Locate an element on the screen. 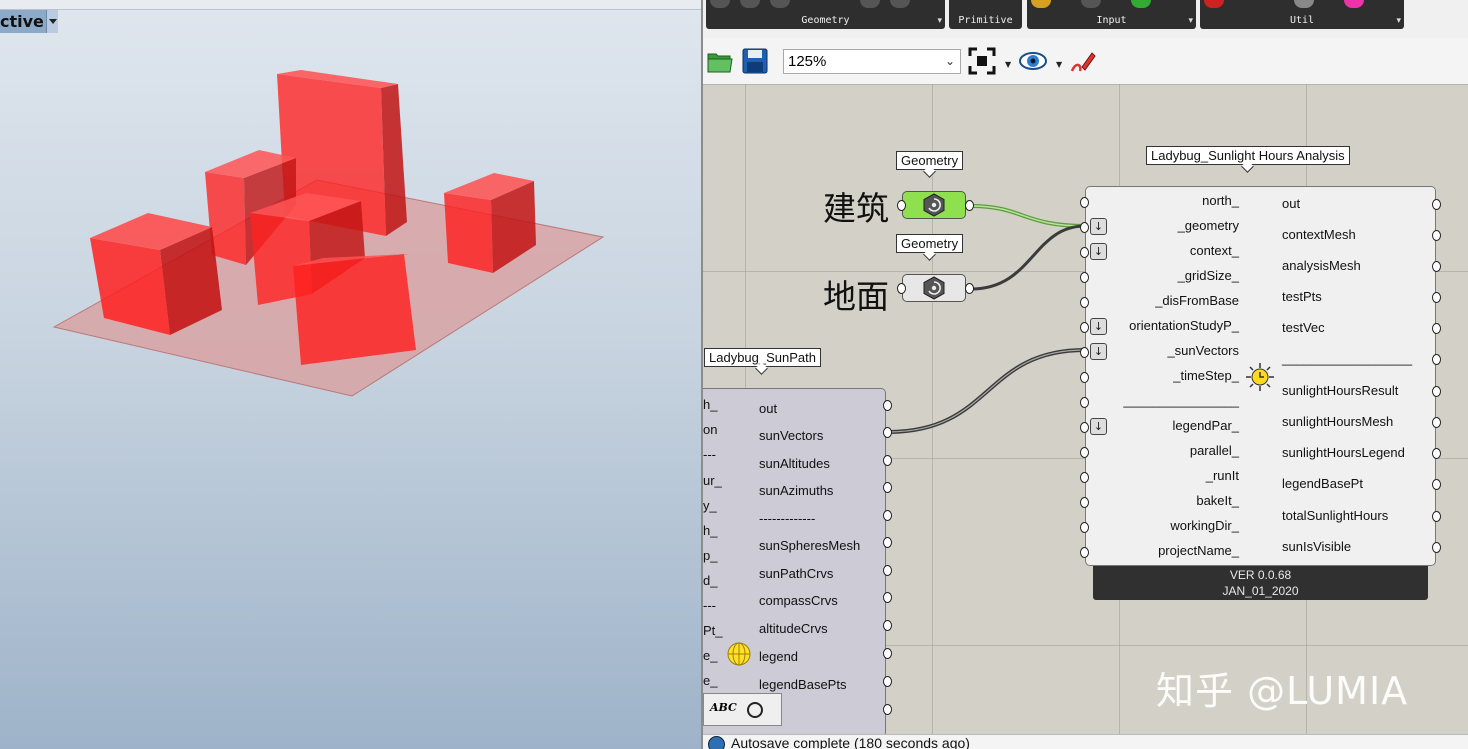 Image resolution: width=1468 pixels, height=749 pixels. zoom-extents-icon is located at coordinates (982, 61).